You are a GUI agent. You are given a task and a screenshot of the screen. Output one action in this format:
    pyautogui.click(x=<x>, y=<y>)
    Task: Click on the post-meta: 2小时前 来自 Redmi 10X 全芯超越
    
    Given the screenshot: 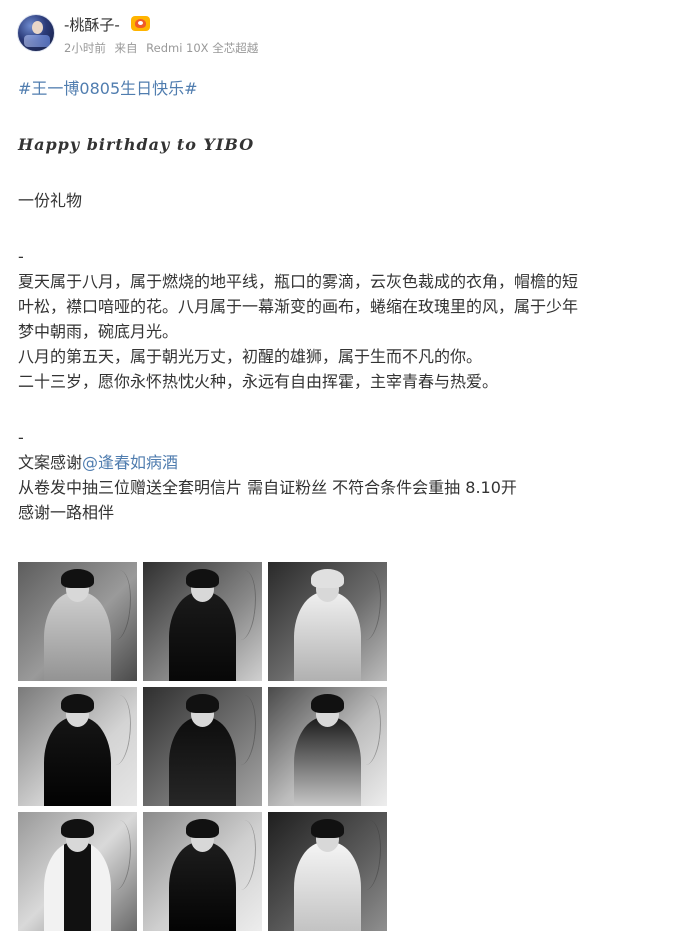 What is the action you would take?
    pyautogui.click(x=161, y=48)
    